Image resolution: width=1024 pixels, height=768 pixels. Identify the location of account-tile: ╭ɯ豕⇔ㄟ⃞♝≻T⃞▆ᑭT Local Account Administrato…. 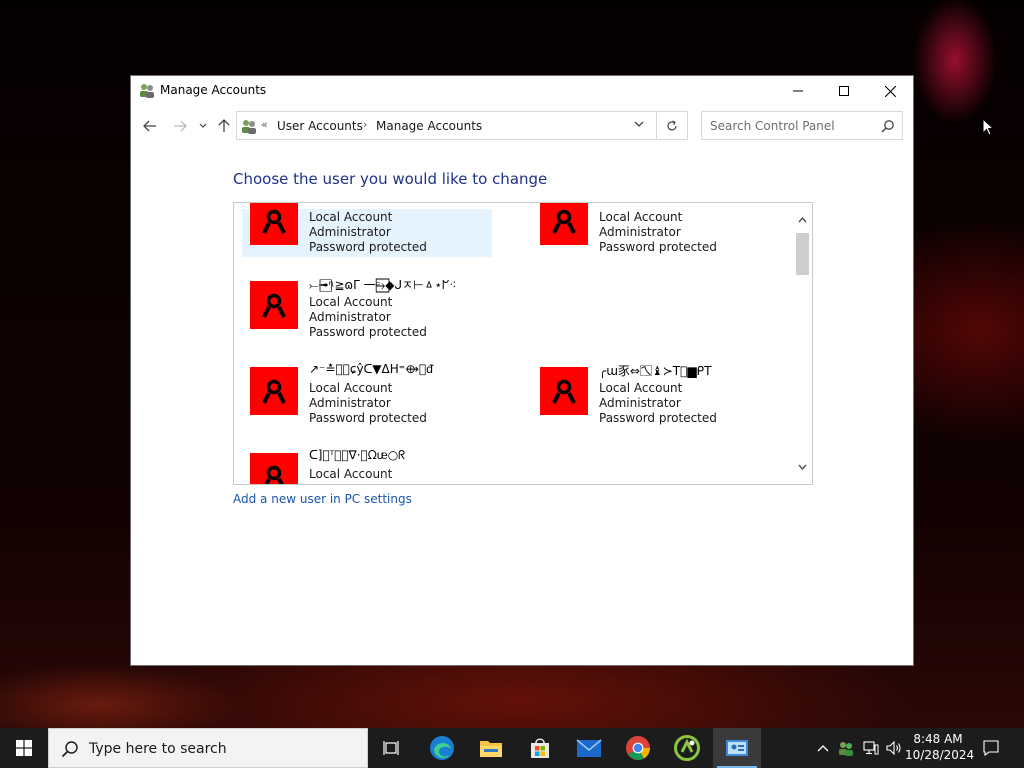
(657, 393).